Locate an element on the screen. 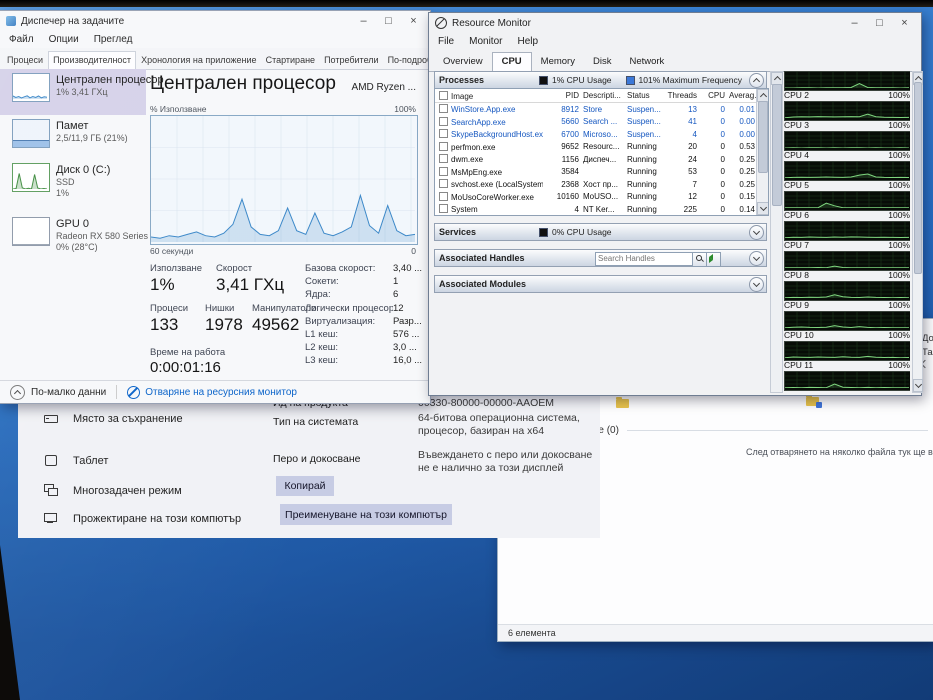  menu-item: Файл is located at coordinates (21, 39).